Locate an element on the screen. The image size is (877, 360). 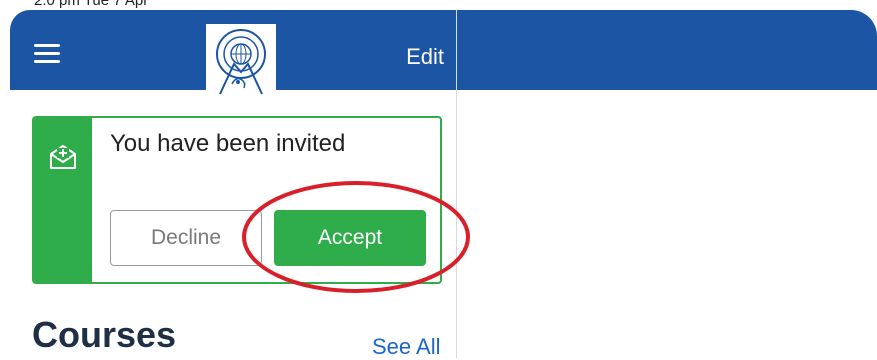
hamburger-menu-icon is located at coordinates (47, 54).